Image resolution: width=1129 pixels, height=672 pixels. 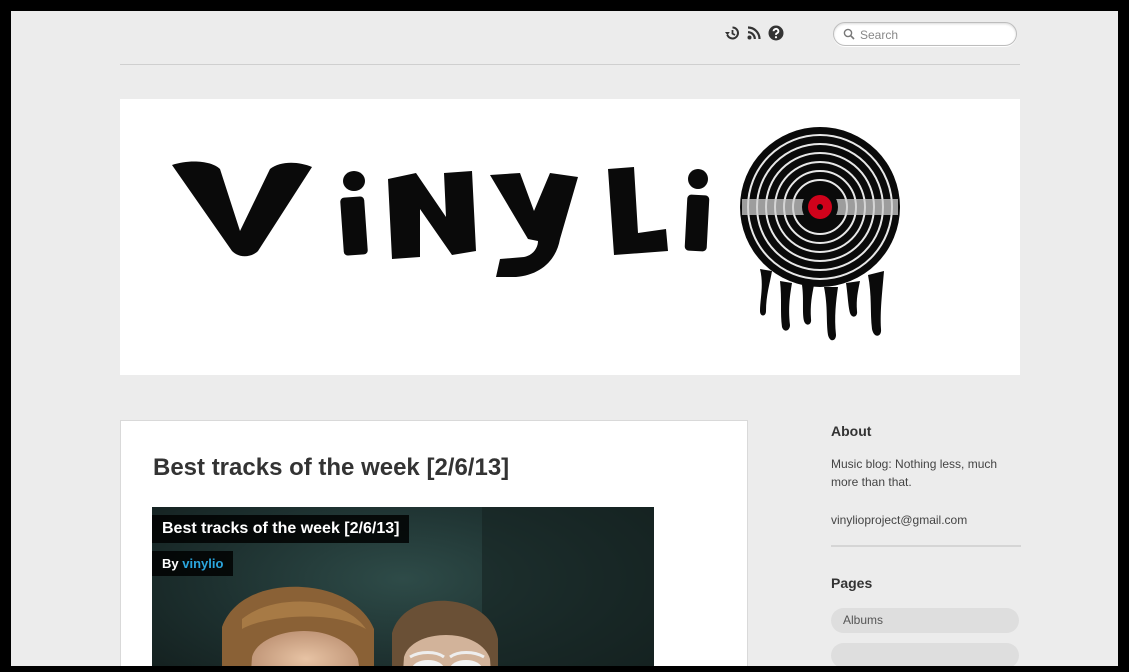 I want to click on help-icon, so click(x=776, y=33).